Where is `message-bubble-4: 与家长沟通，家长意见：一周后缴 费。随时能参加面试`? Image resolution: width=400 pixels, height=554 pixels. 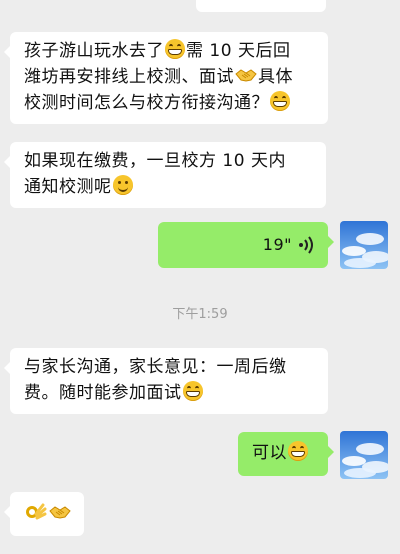 message-bubble-4: 与家长沟通，家长意见：一周后缴 费。随时能参加面试 is located at coordinates (166, 381).